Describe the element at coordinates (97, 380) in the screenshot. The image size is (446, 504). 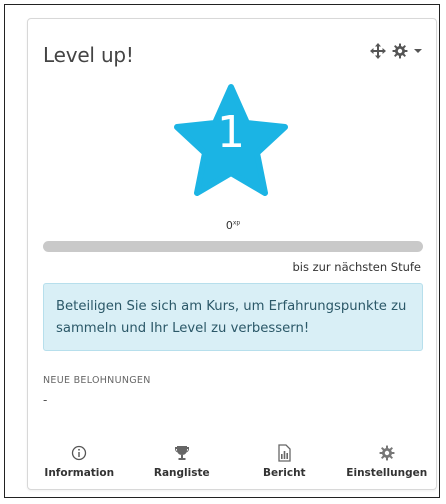
I see `rewards-heading: NEUE BELOHNUNGEN` at that location.